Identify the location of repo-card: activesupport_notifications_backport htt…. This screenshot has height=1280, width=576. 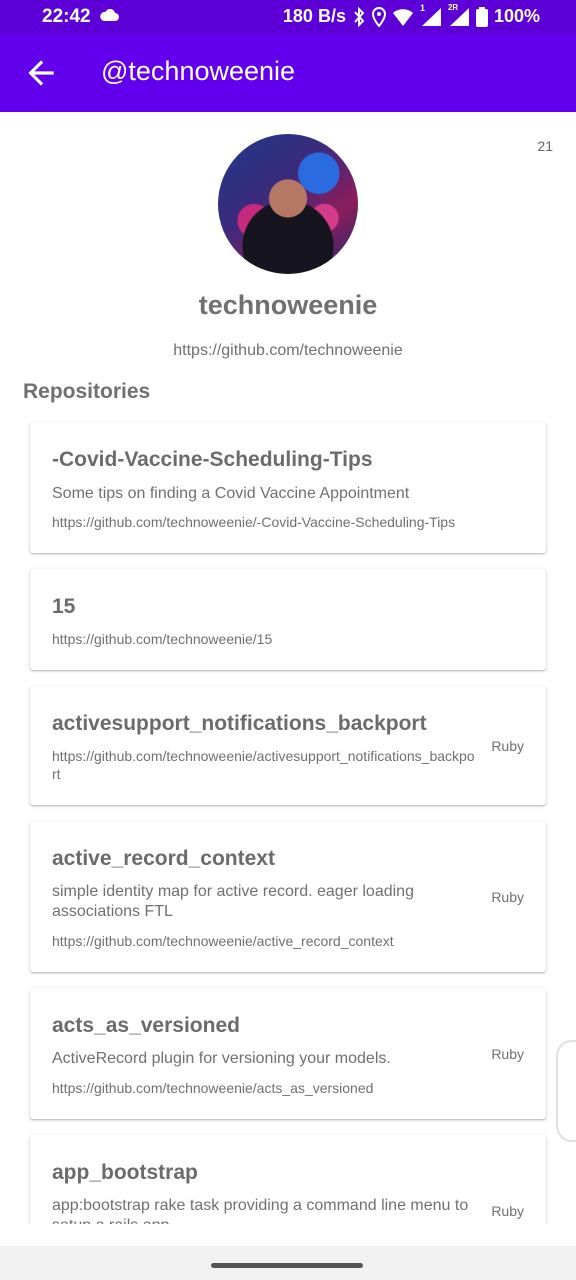
(288, 745).